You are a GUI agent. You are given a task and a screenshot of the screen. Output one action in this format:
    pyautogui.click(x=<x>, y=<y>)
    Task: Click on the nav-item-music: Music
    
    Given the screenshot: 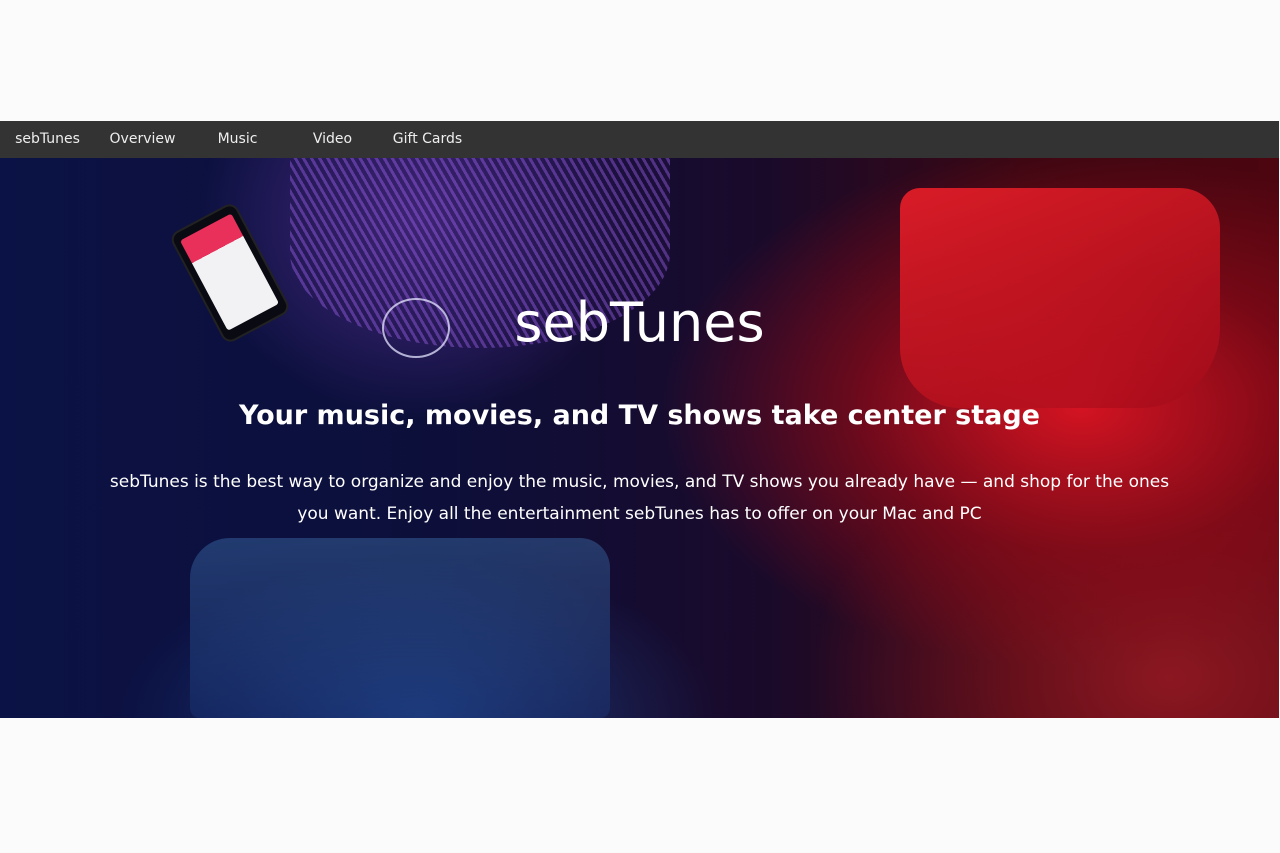 What is the action you would take?
    pyautogui.click(x=237, y=139)
    